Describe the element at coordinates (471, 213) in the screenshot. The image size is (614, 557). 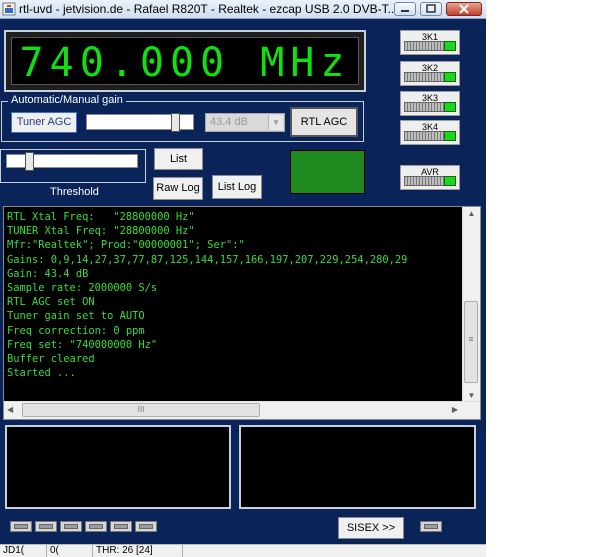
I see `scroll-up-icon: ▲` at that location.